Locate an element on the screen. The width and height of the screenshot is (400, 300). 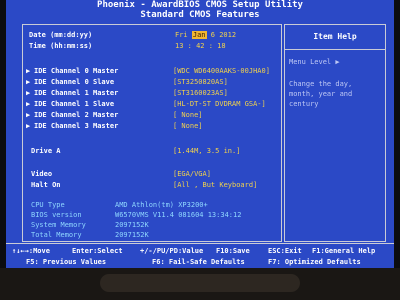
ide-channel-2-master: ▶ IDE Channel 2 Master is located at coordinates (72, 115).